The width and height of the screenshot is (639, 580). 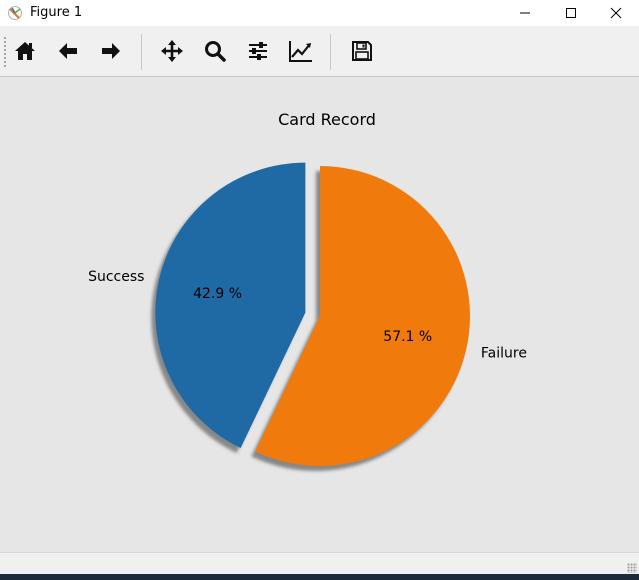 What do you see at coordinates (319, 51) in the screenshot?
I see `navigation-toolbar` at bounding box center [319, 51].